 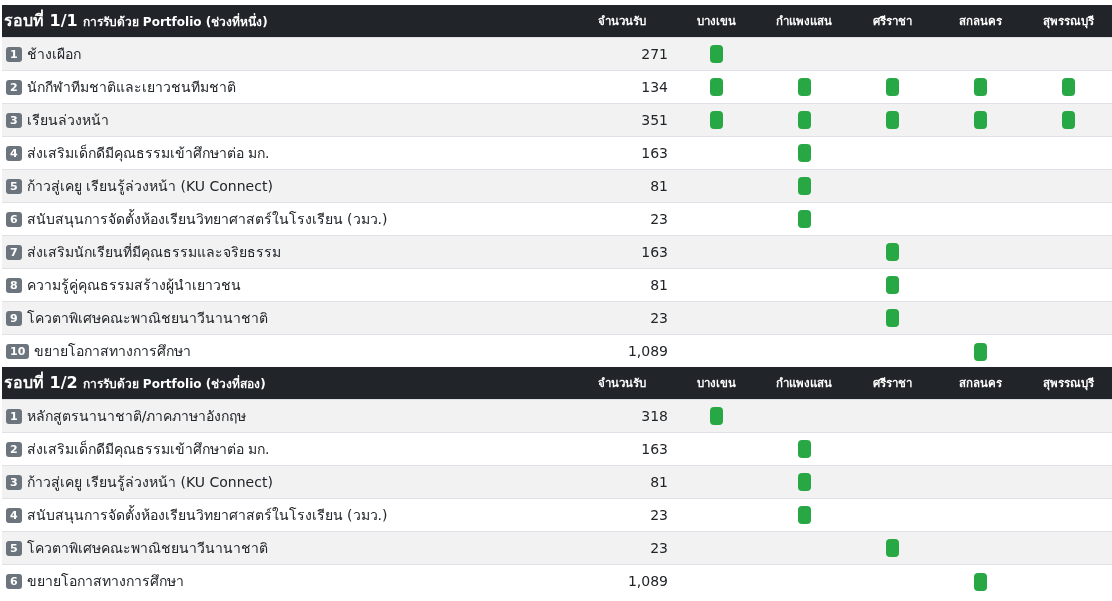 I want to click on admission-count: 271, so click(x=654, y=53).